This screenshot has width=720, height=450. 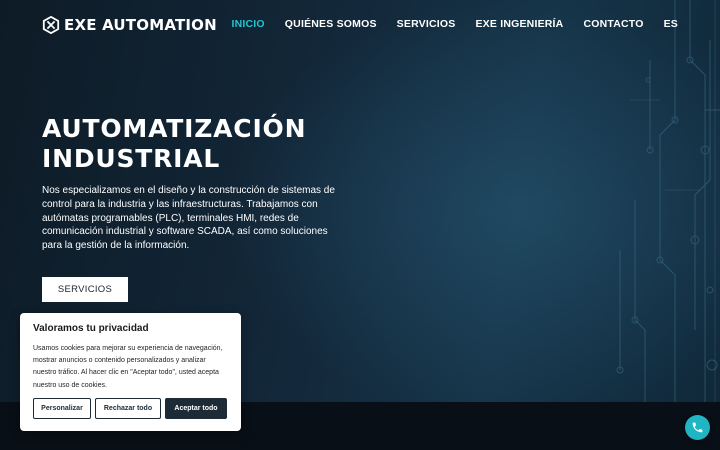 I want to click on phone-button, so click(x=697, y=427).